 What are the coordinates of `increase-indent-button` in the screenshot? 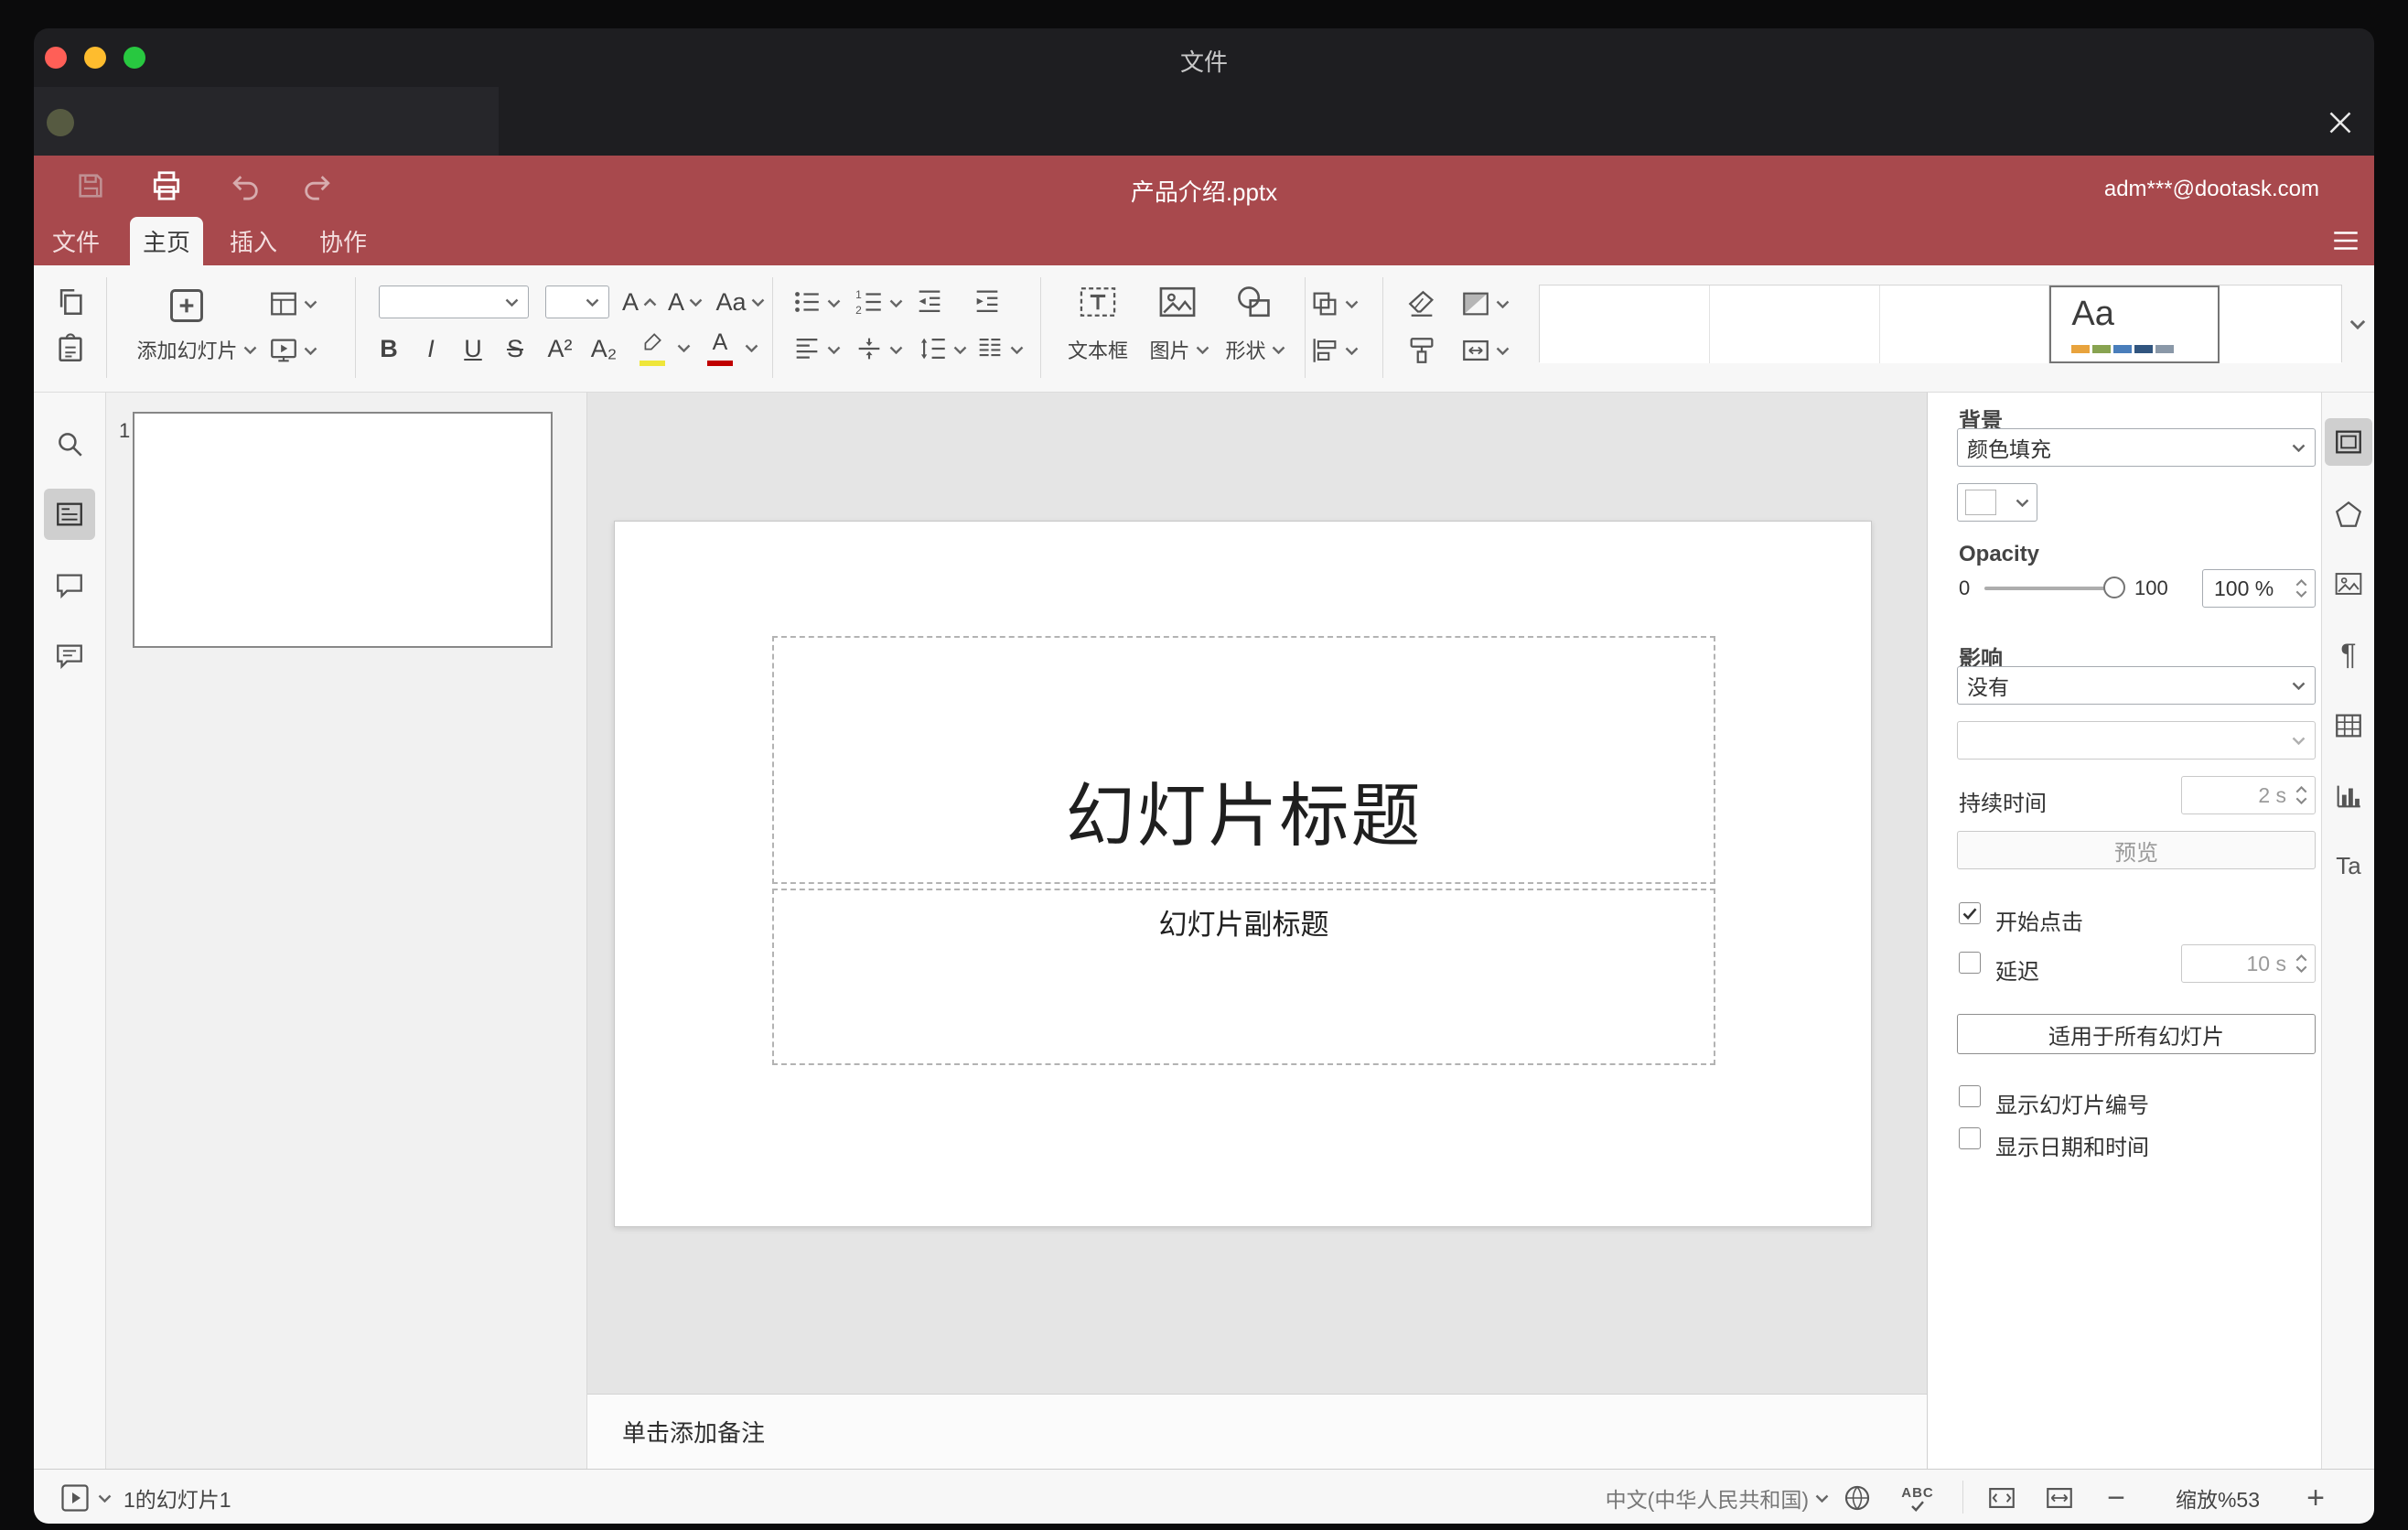 It's located at (987, 302).